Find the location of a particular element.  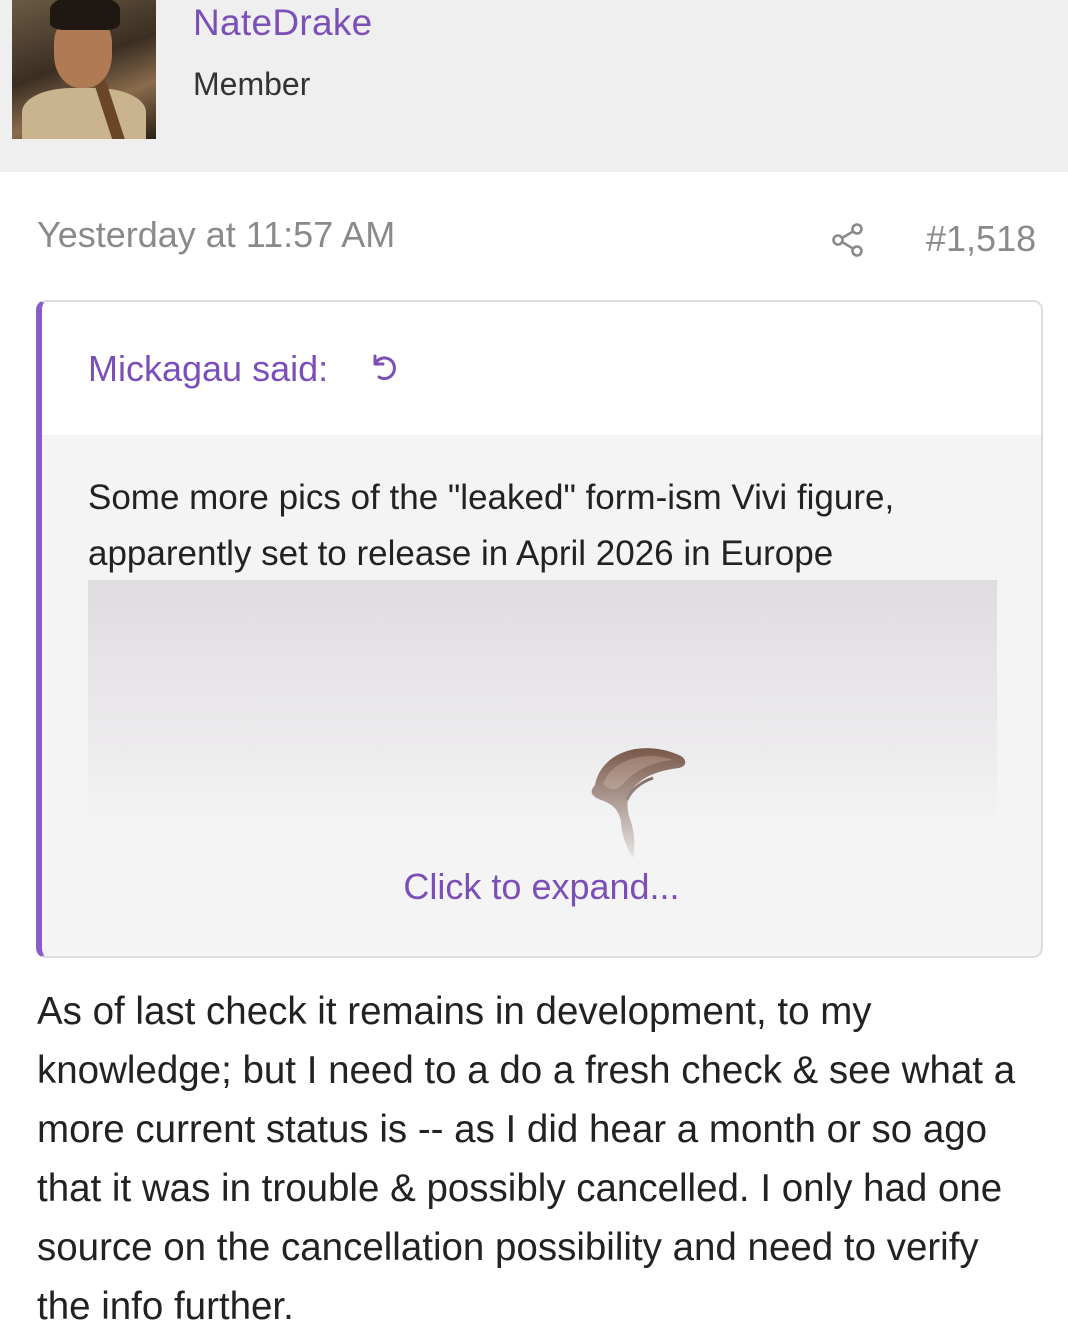

user-title: Member is located at coordinates (252, 84).